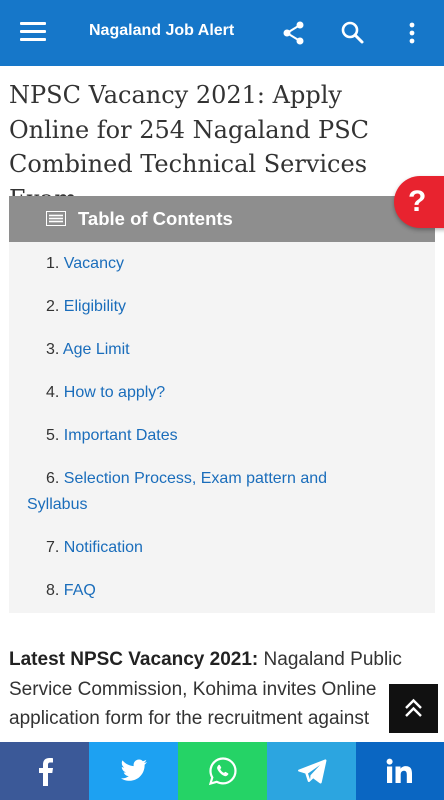  Describe the element at coordinates (222, 307) in the screenshot. I see `toc-item: 2. Eligibility` at that location.